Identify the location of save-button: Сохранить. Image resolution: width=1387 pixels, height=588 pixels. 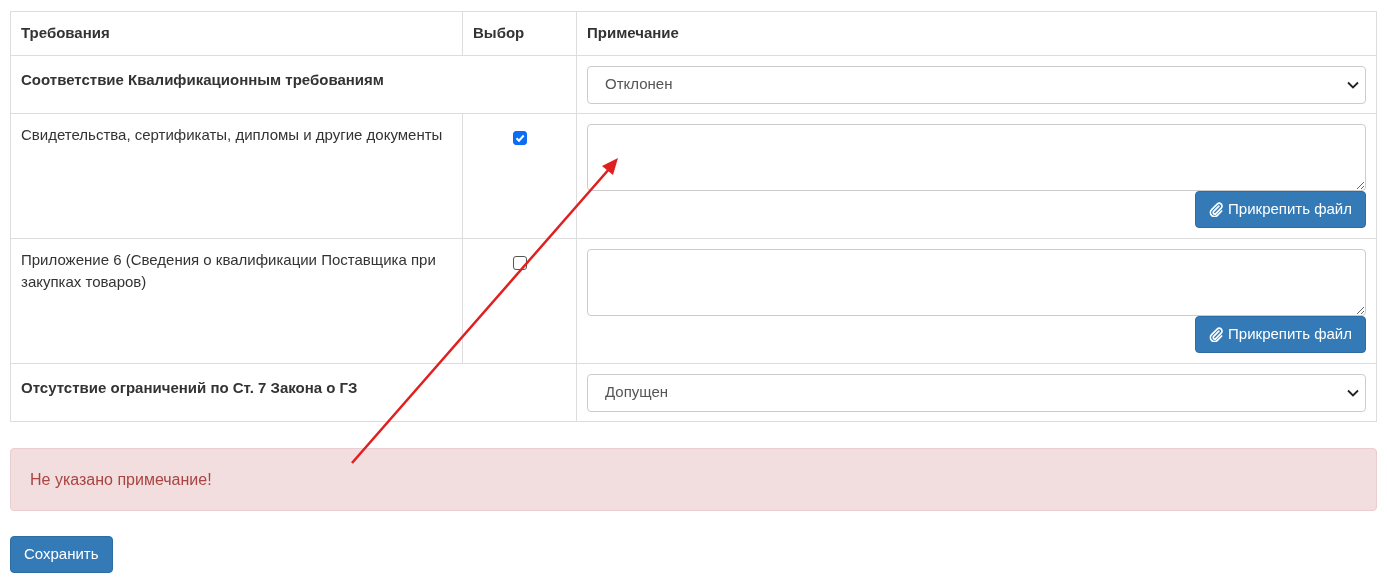
(61, 554).